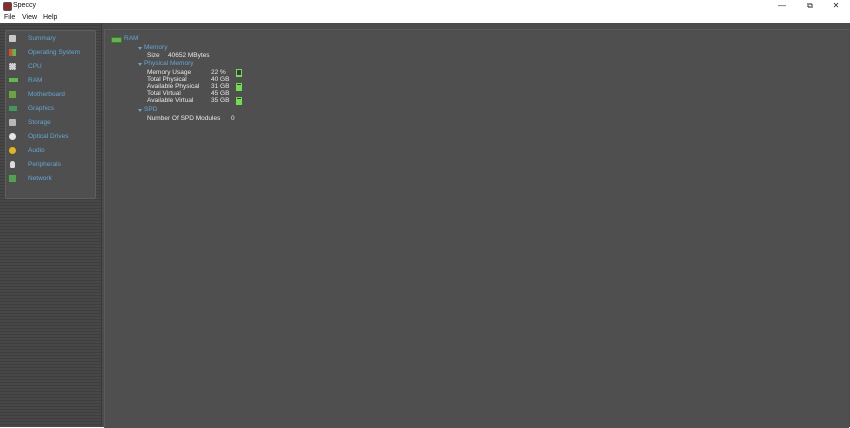  Describe the element at coordinates (12, 52) in the screenshot. I see `windows-icon` at that location.